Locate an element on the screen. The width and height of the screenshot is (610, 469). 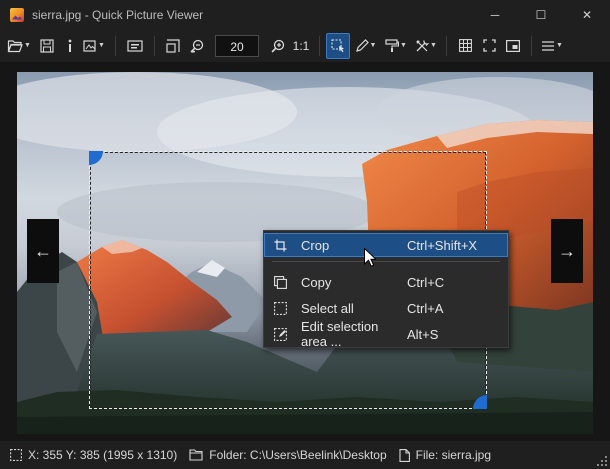
menu-button: ▼ is located at coordinates (553, 46).